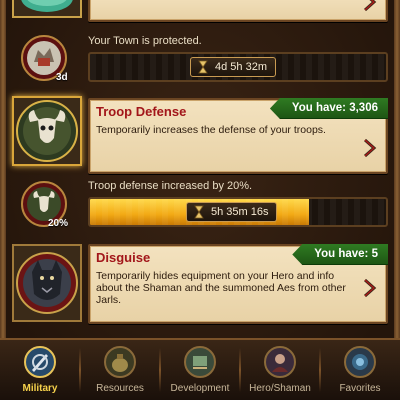  I want to click on troop-defense-timer-text: 5h 35m 16s, so click(240, 212).